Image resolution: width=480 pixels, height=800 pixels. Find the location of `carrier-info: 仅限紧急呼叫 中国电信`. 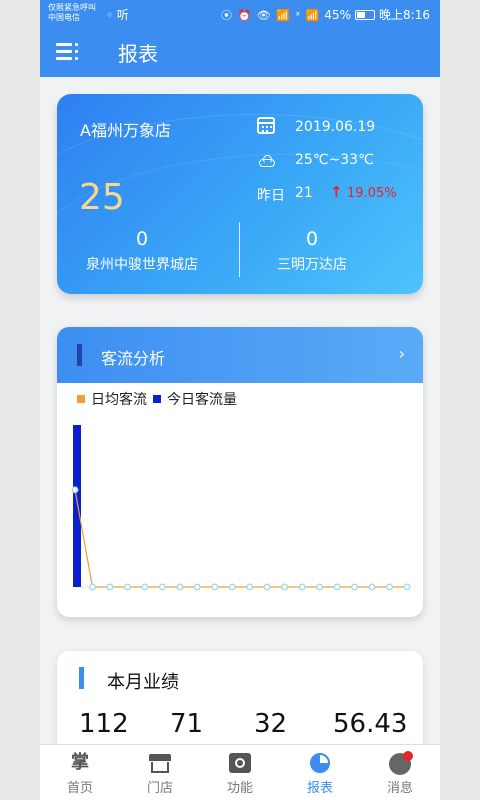

carrier-info: 仅限紧急呼叫 中国电信 is located at coordinates (72, 13).